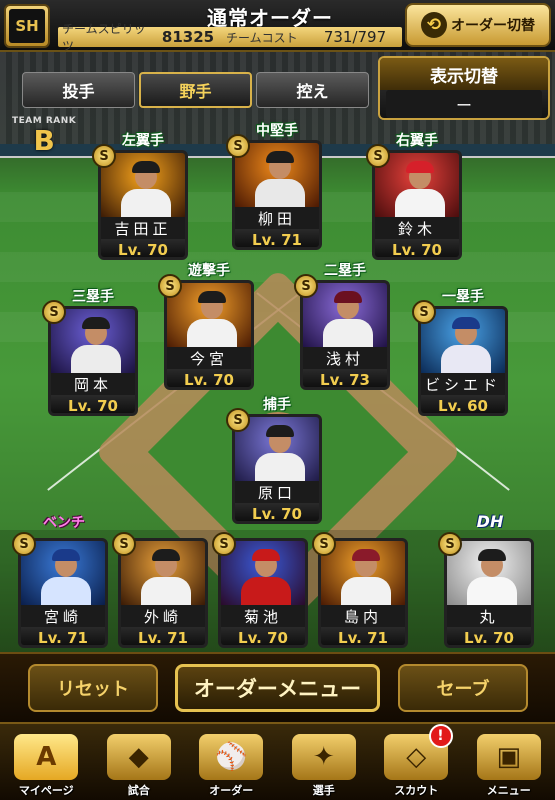  Describe the element at coordinates (490, 521) in the screenshot. I see `dh-label: DH` at that location.